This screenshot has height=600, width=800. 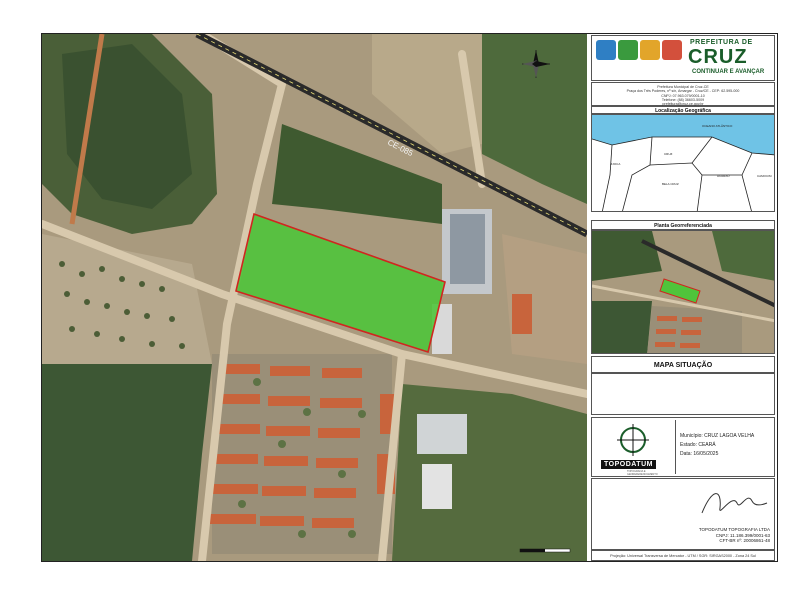 I want to click on signature-cft: CFT-BR nº: 20006861-48, so click(x=744, y=540).